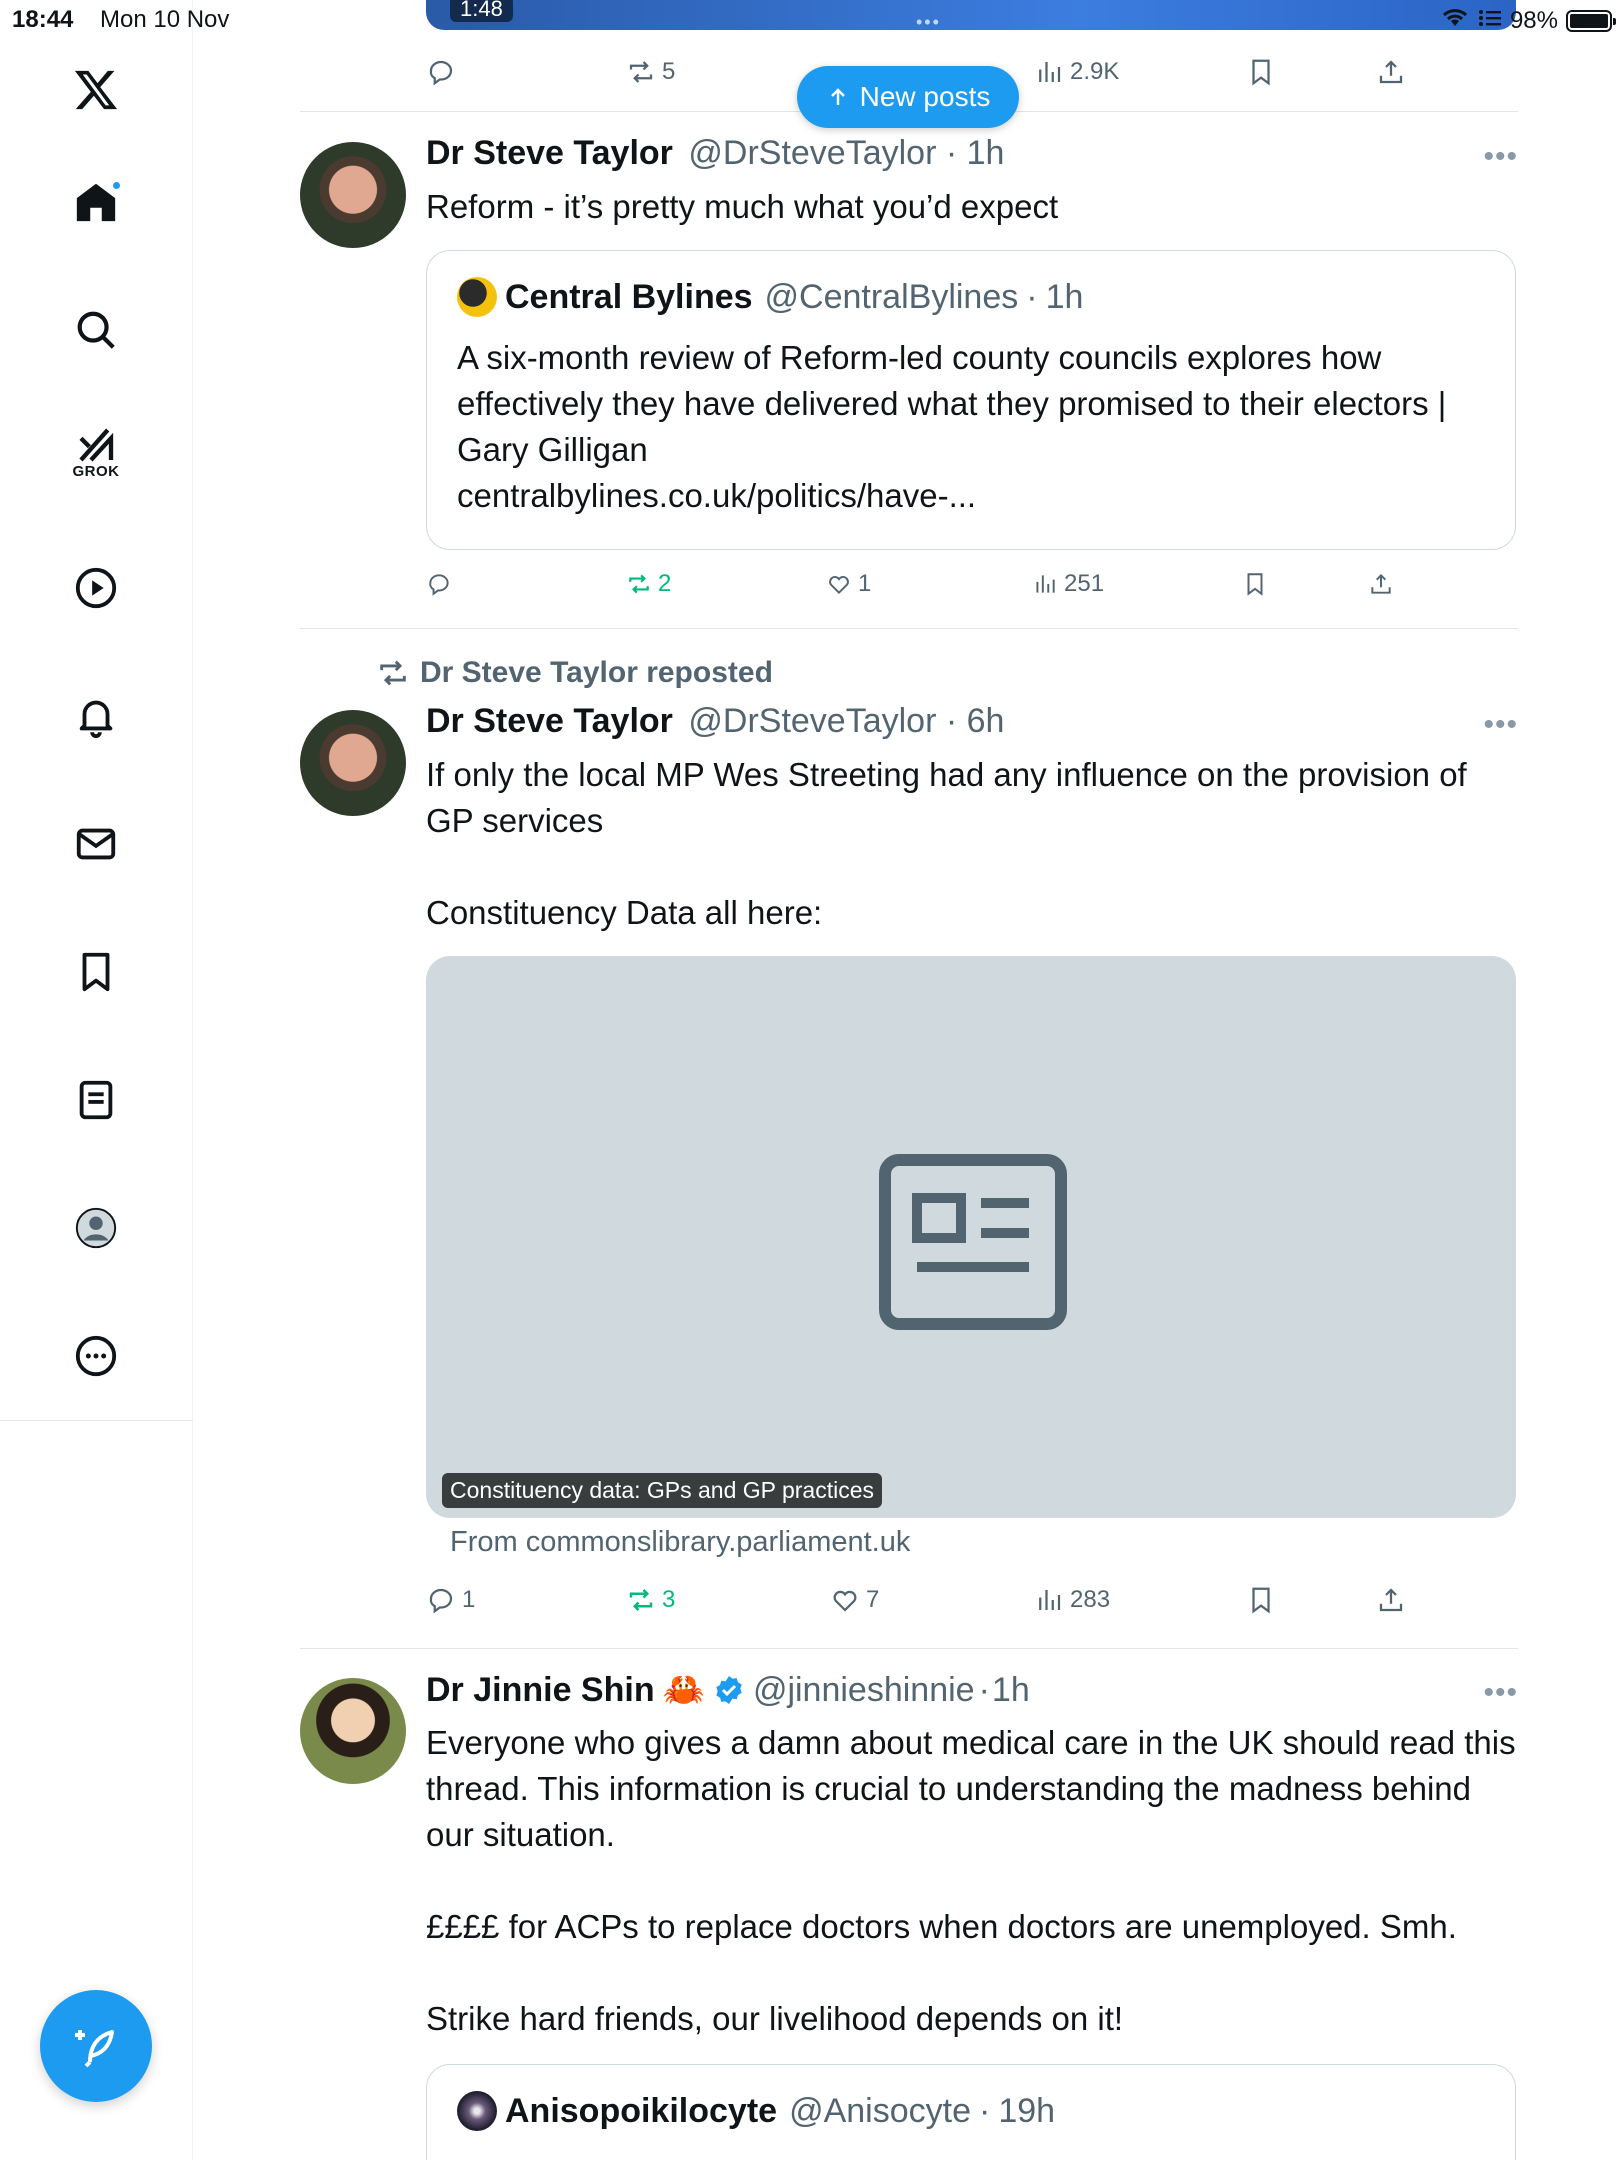 The width and height of the screenshot is (1620, 2160). What do you see at coordinates (96, 1420) in the screenshot?
I see `sidebar-divider` at bounding box center [96, 1420].